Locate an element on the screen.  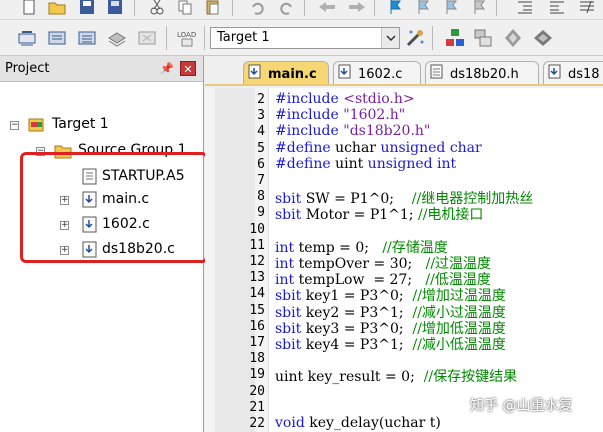
line-number: 11 is located at coordinates (257, 245).